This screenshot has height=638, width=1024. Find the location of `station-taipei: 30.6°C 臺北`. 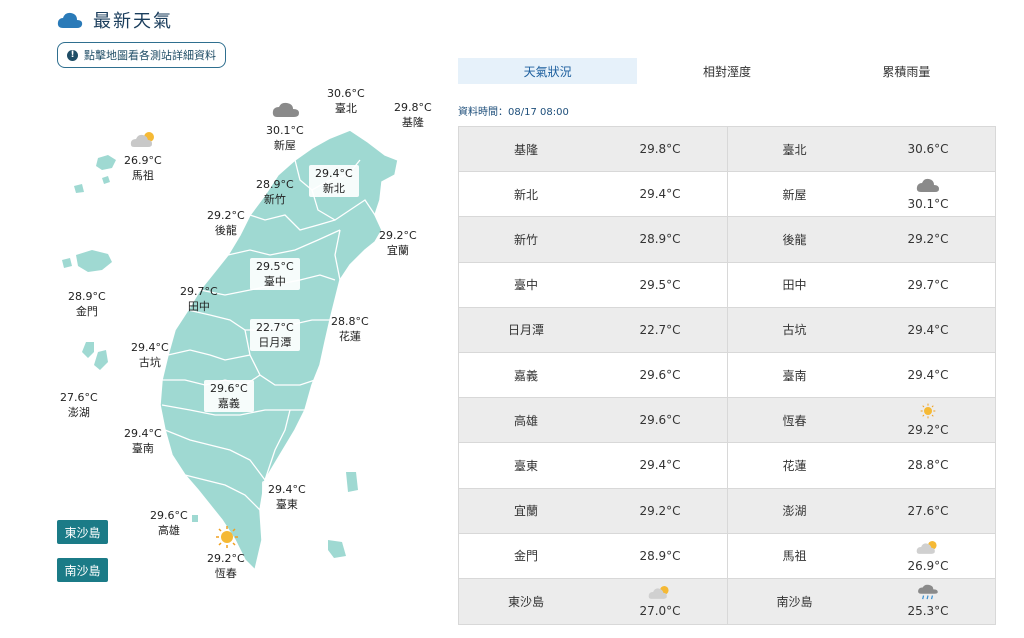

station-taipei: 30.6°C 臺北 is located at coordinates (346, 101).